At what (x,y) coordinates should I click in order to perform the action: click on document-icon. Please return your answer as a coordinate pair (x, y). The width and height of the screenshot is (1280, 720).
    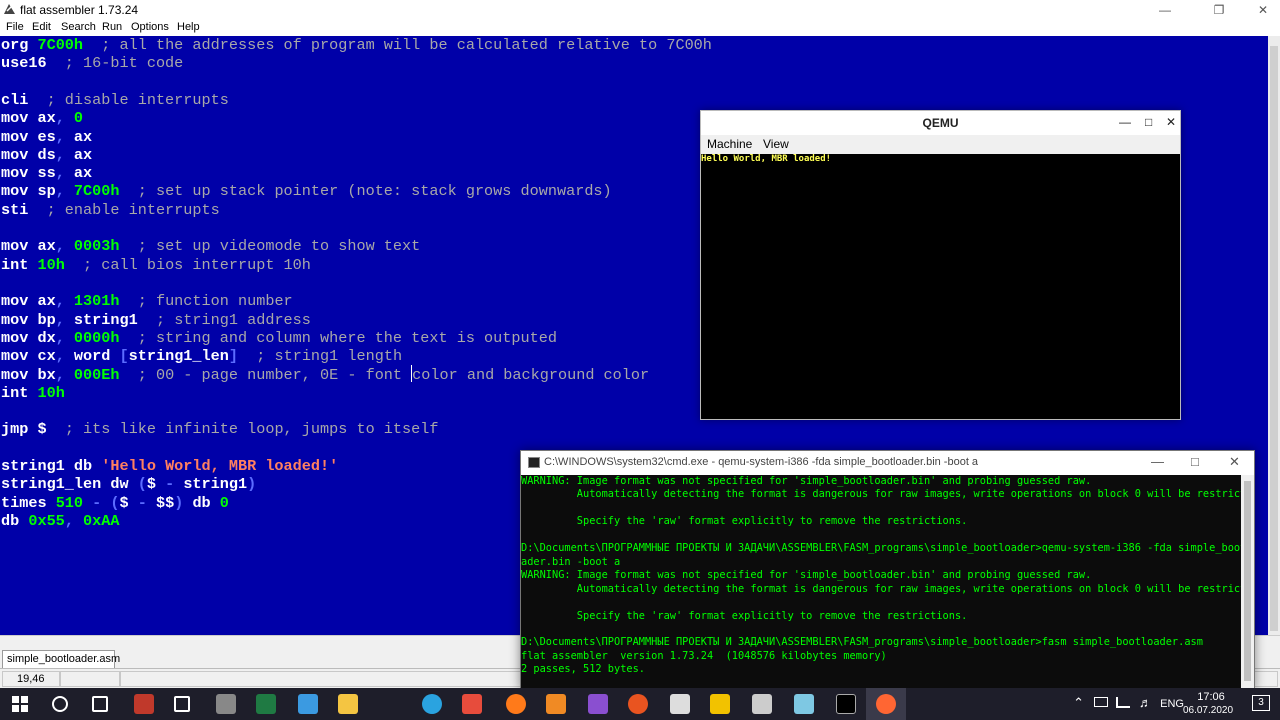
    Looking at the image, I should click on (680, 704).